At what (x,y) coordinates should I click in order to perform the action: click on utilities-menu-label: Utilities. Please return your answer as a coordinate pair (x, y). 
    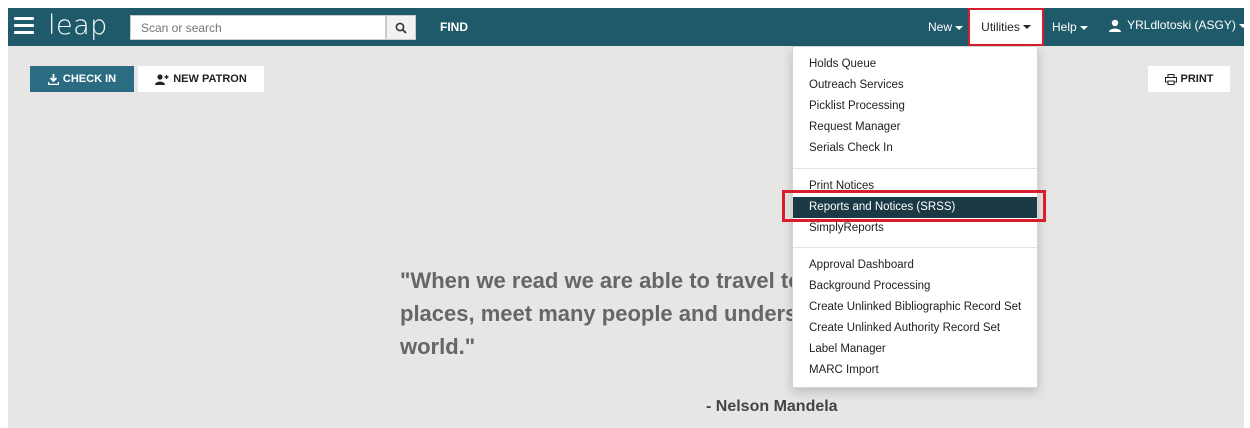
    Looking at the image, I should click on (1000, 27).